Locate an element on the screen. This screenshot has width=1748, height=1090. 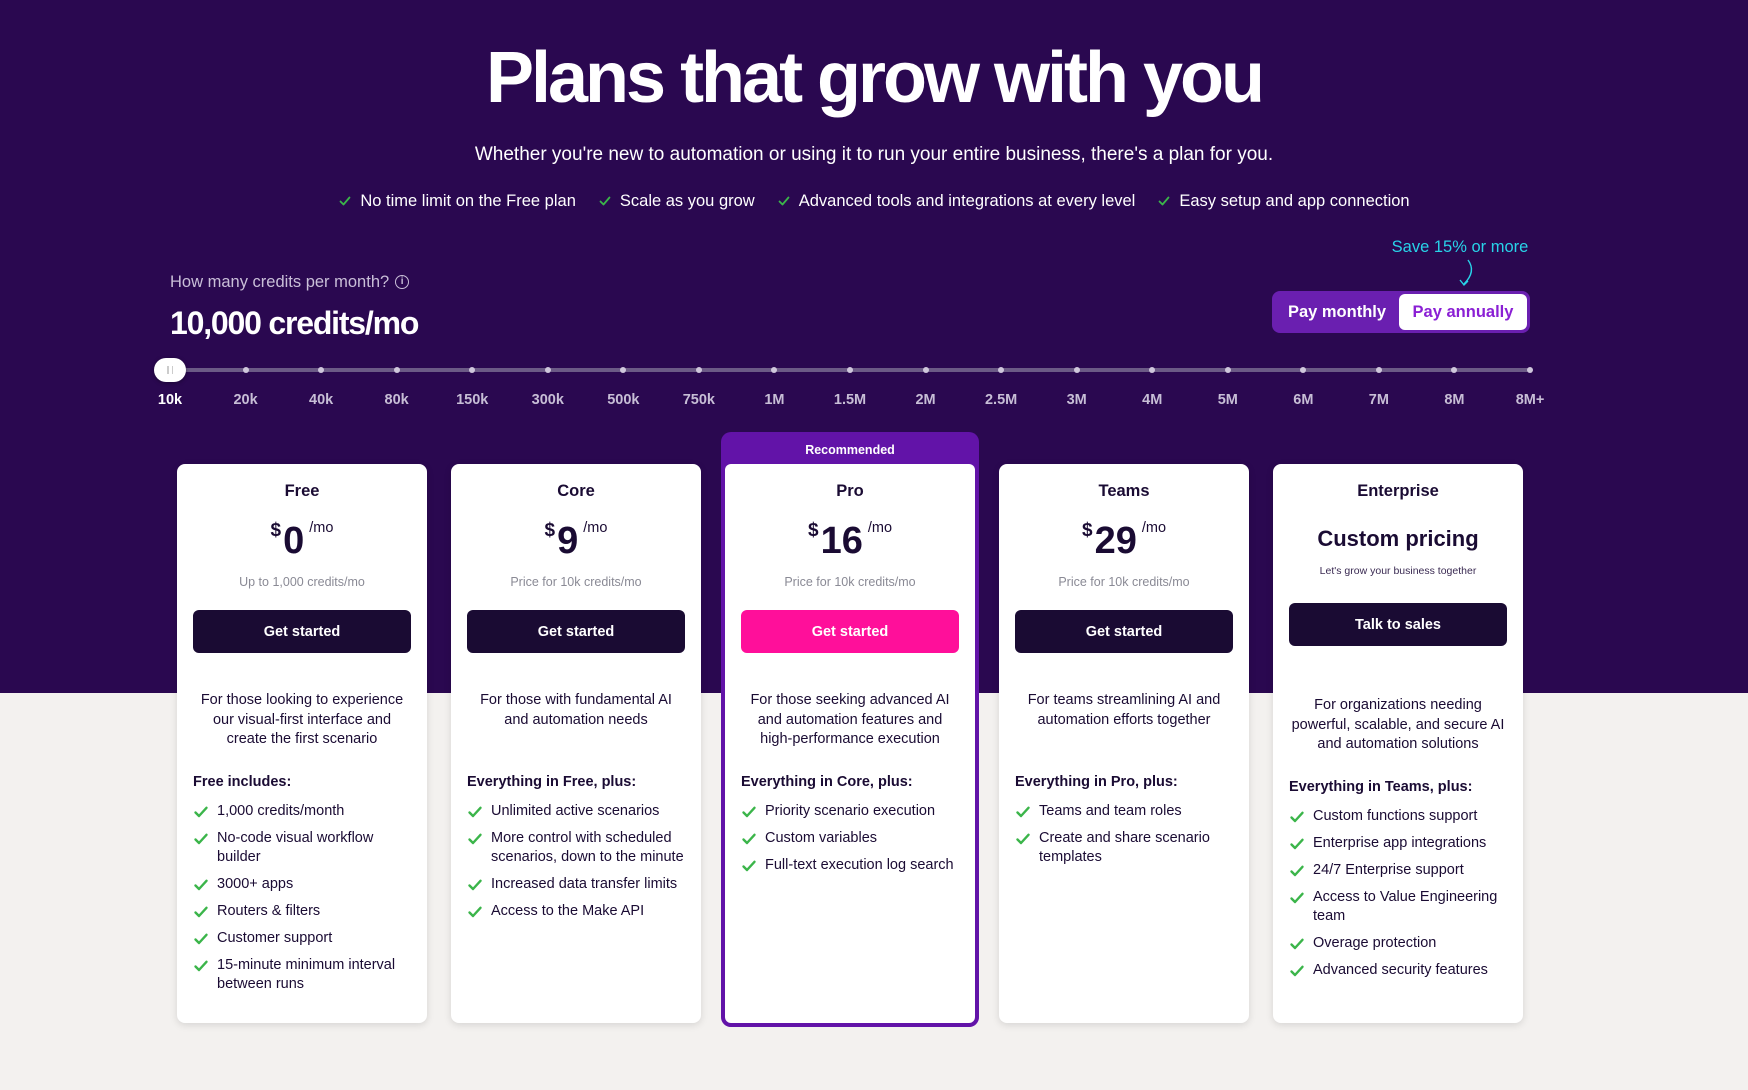
slider-tick-label: 1.5M is located at coordinates (850, 400).